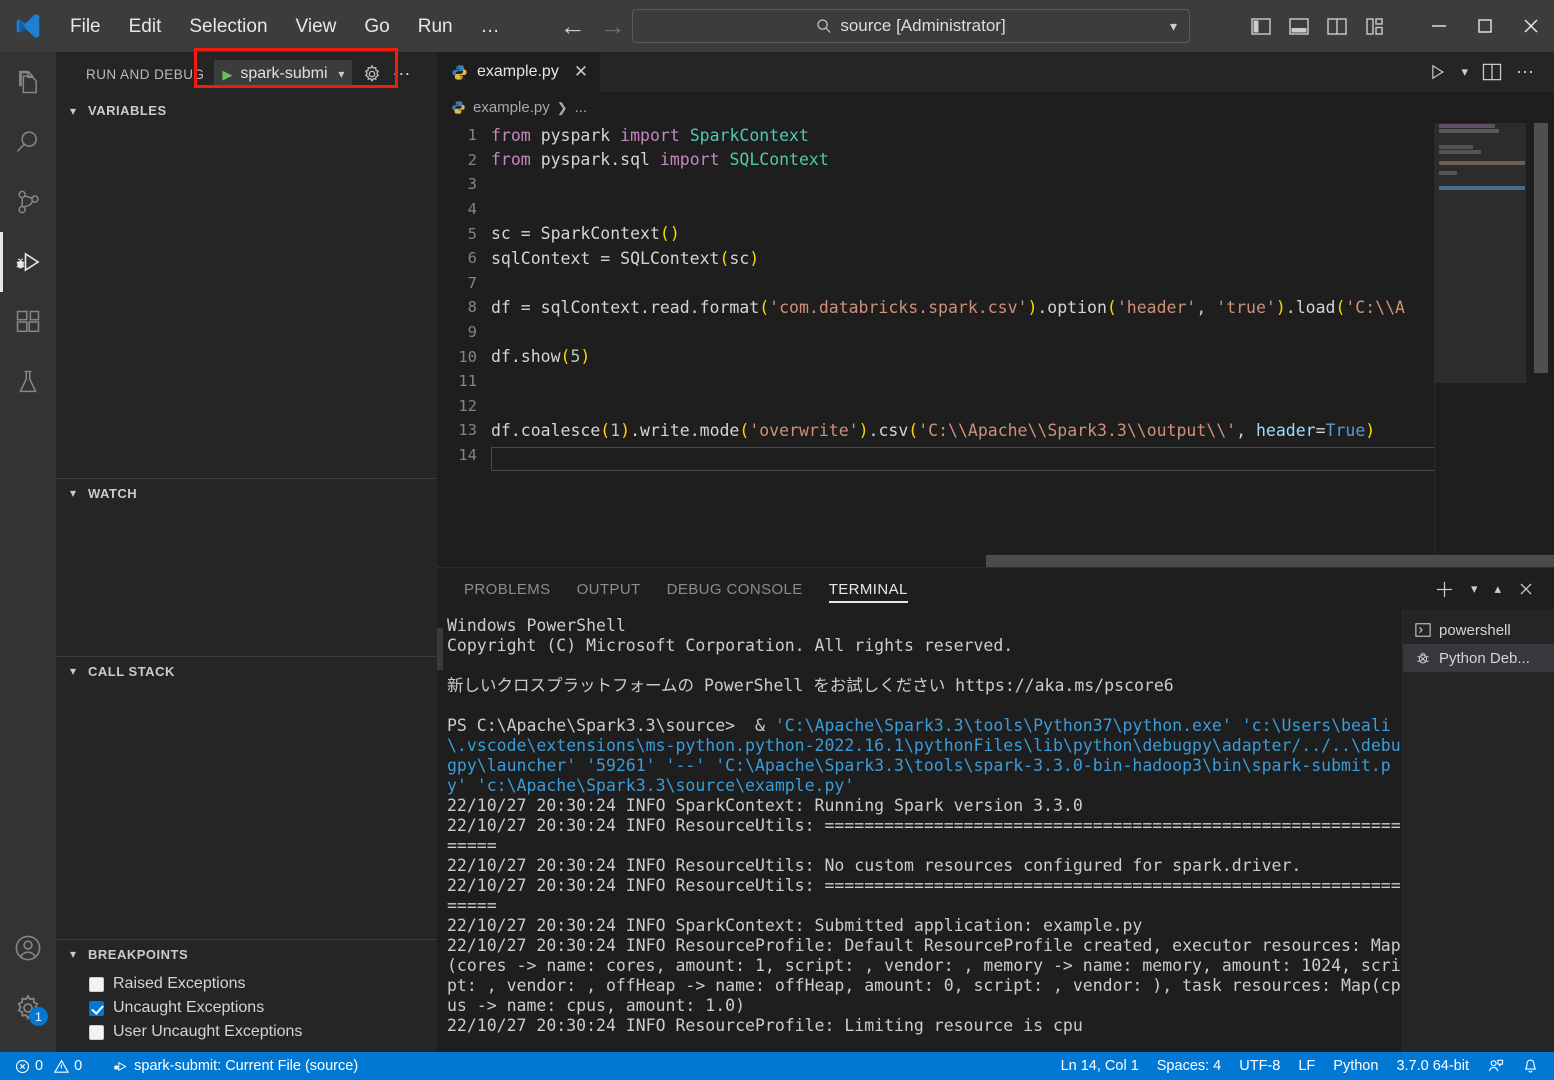  What do you see at coordinates (1526, 589) in the screenshot?
I see `close-panel-icon` at bounding box center [1526, 589].